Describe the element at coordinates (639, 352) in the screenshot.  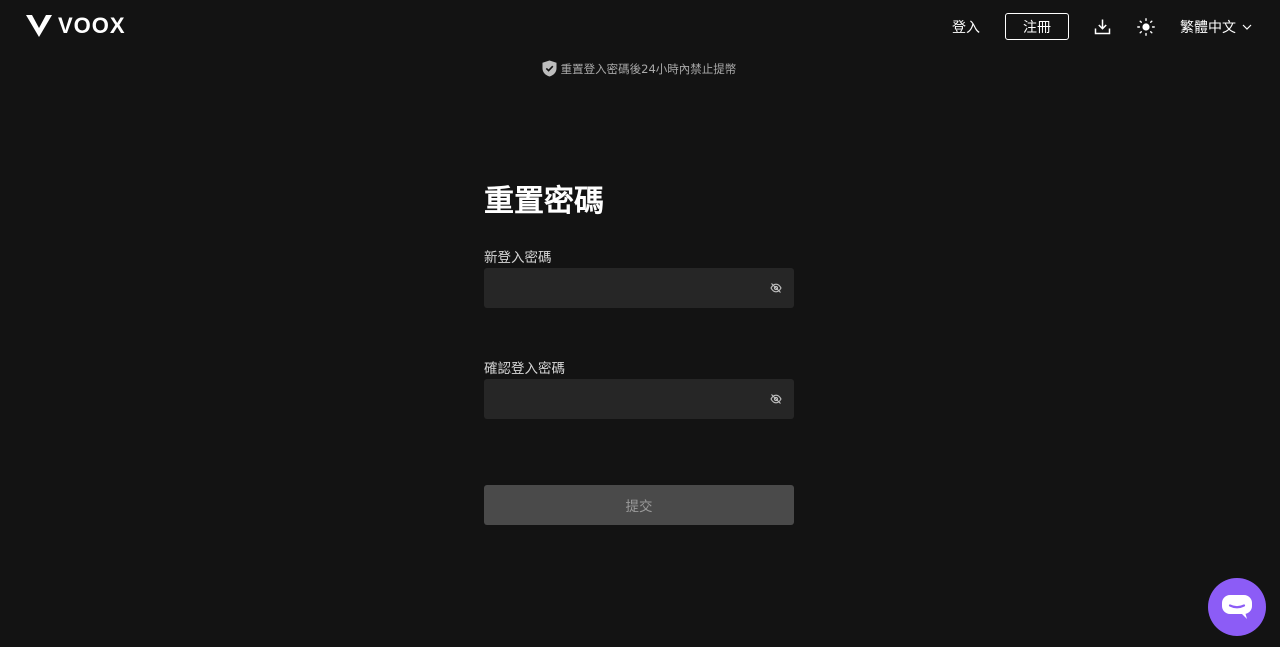
I see `reset-password-form: 重置密碼 新登入密碼 確認登入密碼 提交` at that location.